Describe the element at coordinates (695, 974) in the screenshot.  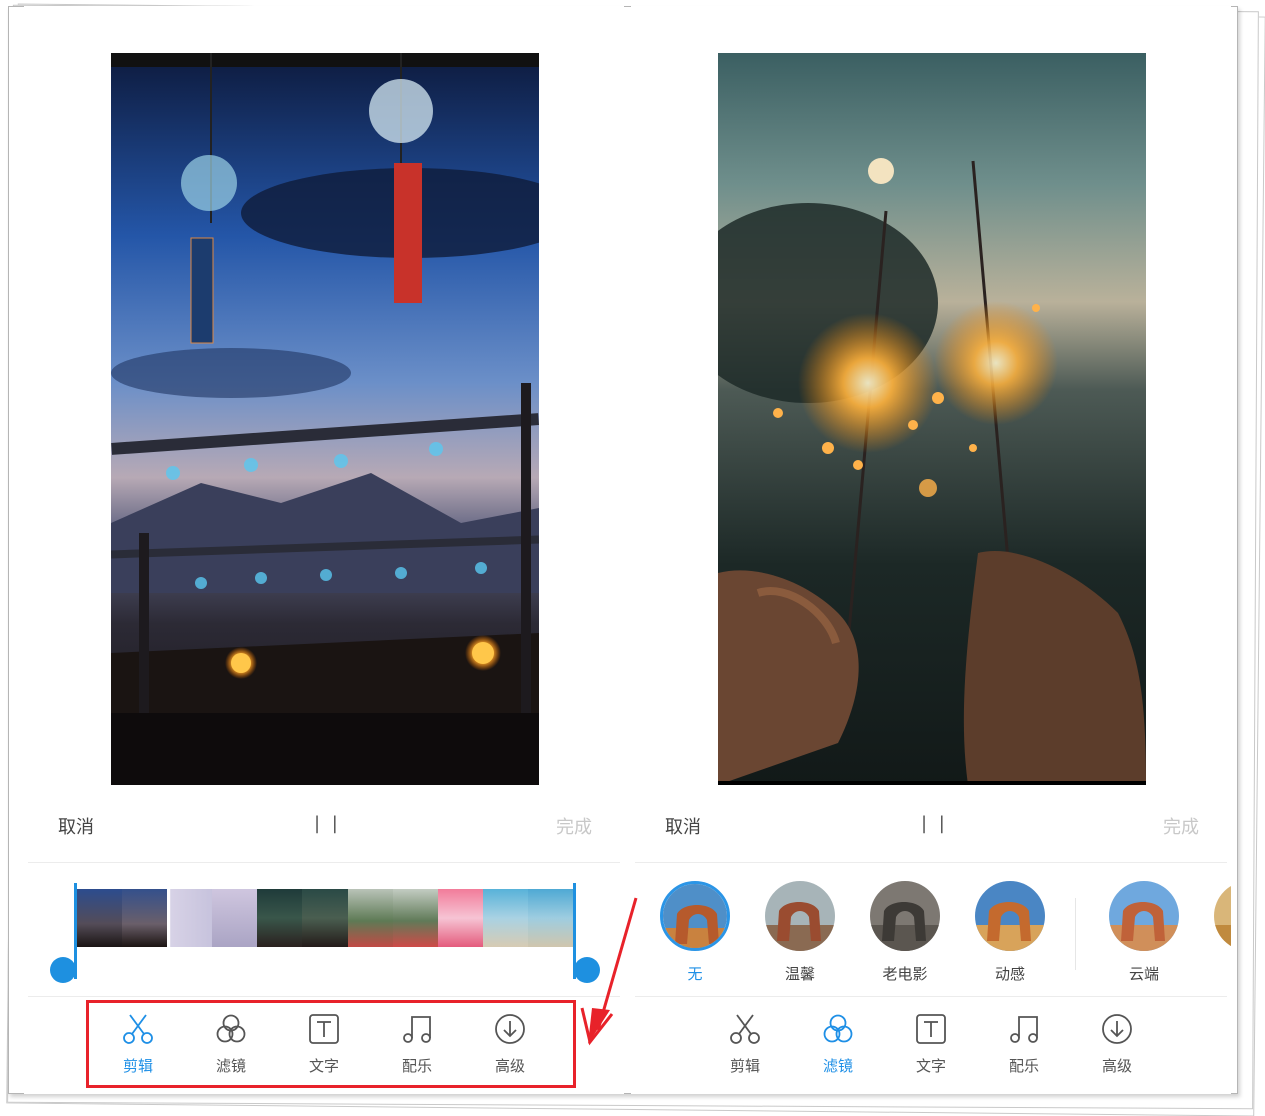
I see `filter-label: 无` at that location.